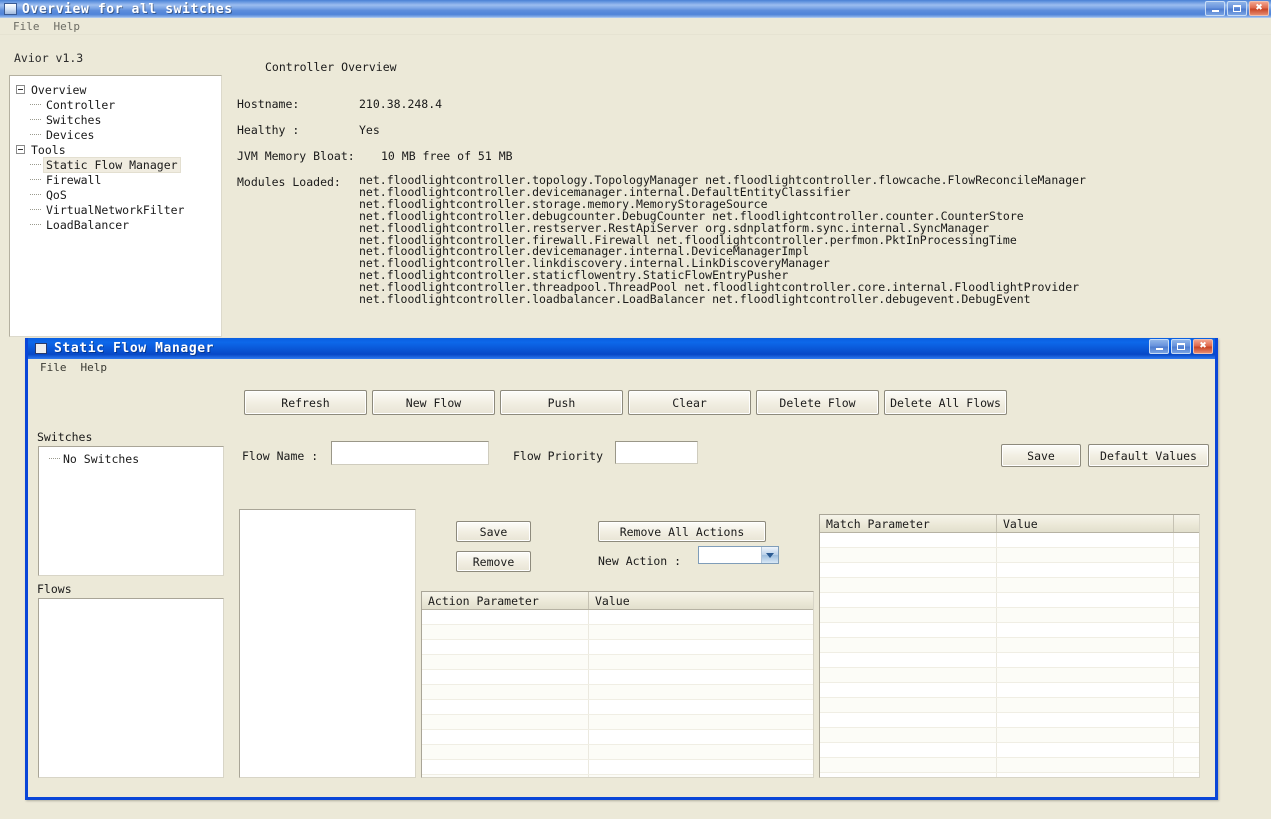 The image size is (1271, 819). I want to click on list-item: No Switches, so click(131, 458).